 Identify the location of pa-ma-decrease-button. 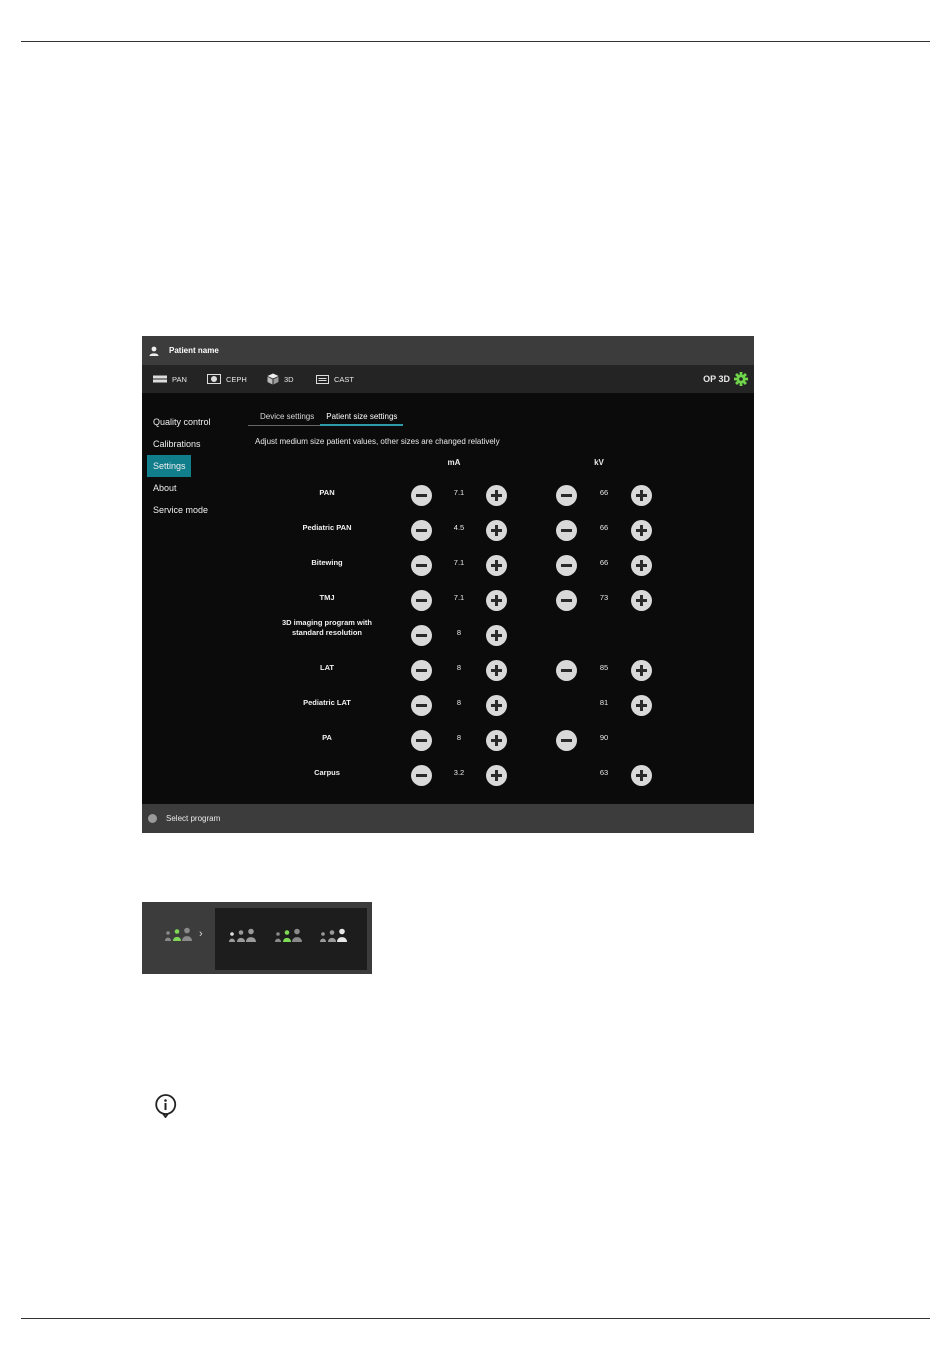
(421, 740).